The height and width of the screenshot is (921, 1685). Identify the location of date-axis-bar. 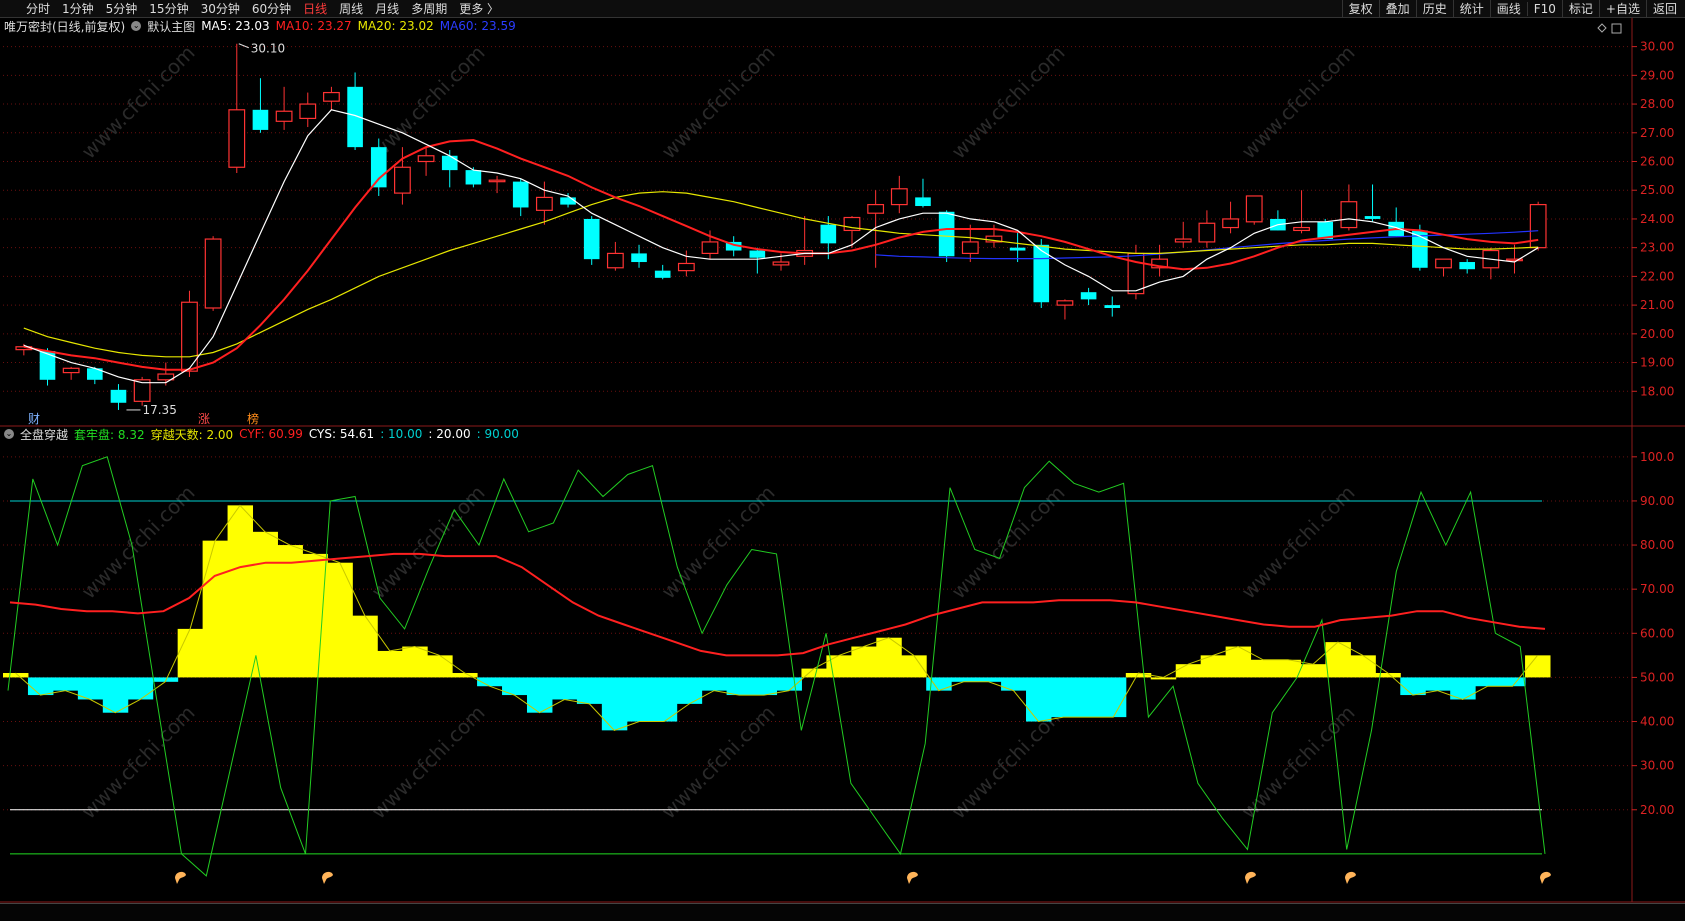
(842, 912).